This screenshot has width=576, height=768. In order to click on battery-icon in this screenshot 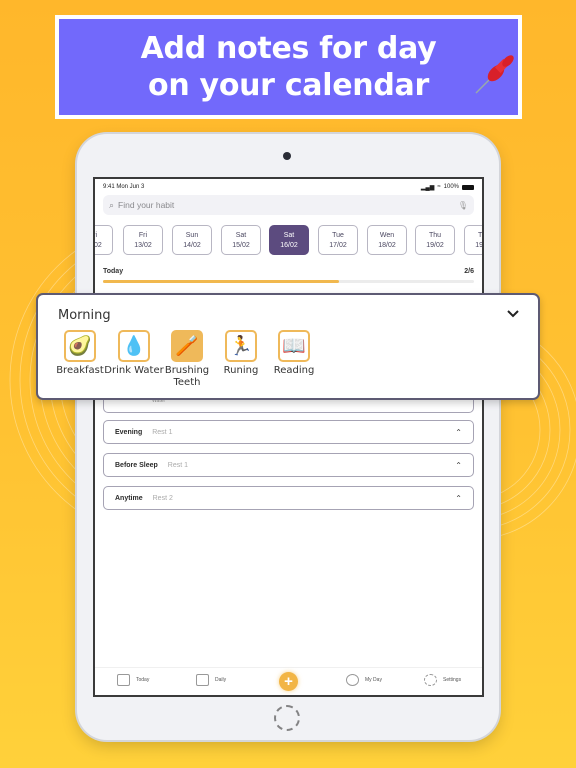, I will do `click(468, 187)`.